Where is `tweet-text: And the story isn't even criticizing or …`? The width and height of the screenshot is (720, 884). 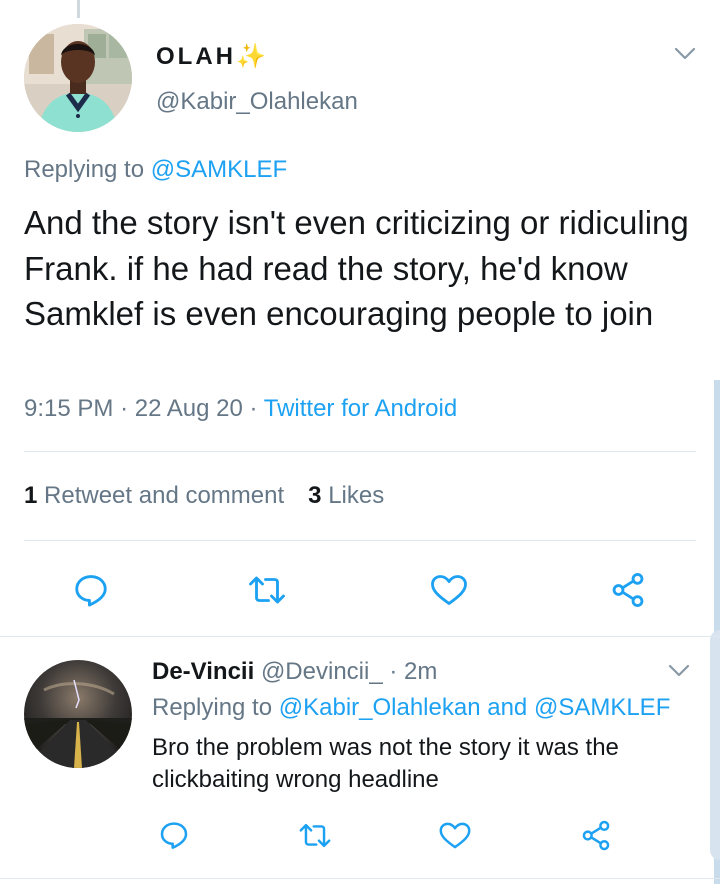
tweet-text: And the story isn't even criticizing or … is located at coordinates (356, 268).